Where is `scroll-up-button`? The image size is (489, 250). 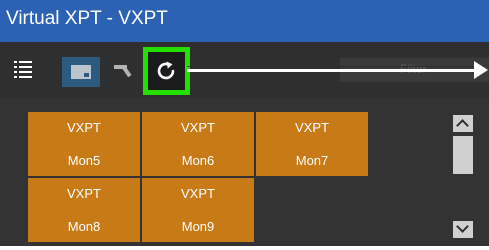 scroll-up-button is located at coordinates (463, 123).